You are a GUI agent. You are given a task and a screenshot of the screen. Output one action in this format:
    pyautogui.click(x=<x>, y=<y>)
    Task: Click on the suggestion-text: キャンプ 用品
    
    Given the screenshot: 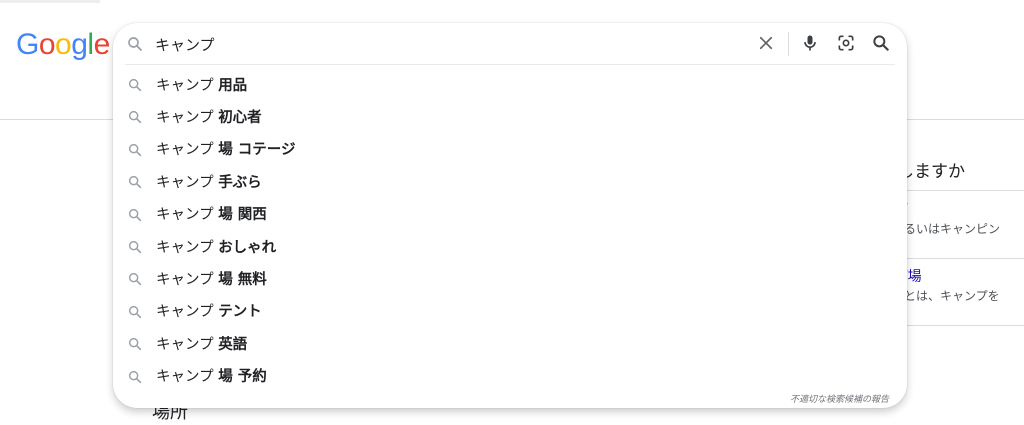 What is the action you would take?
    pyautogui.click(x=201, y=84)
    